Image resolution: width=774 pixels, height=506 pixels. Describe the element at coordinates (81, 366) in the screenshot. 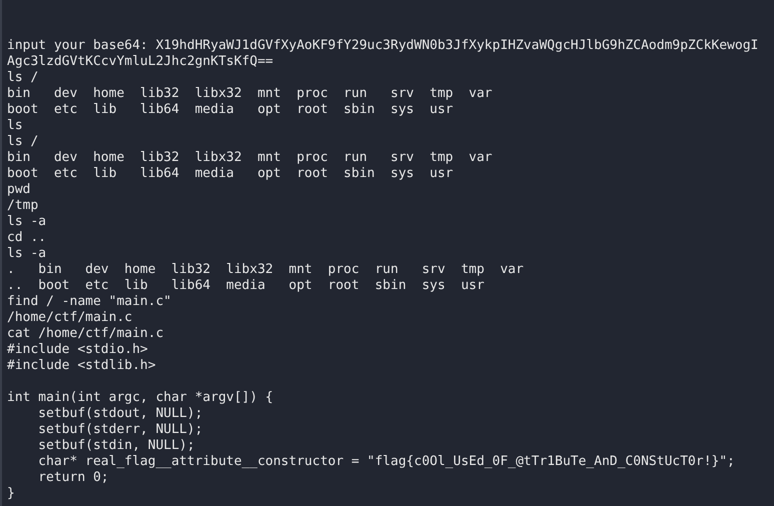

I see `terminal-line: #include <stdlib.h>` at that location.